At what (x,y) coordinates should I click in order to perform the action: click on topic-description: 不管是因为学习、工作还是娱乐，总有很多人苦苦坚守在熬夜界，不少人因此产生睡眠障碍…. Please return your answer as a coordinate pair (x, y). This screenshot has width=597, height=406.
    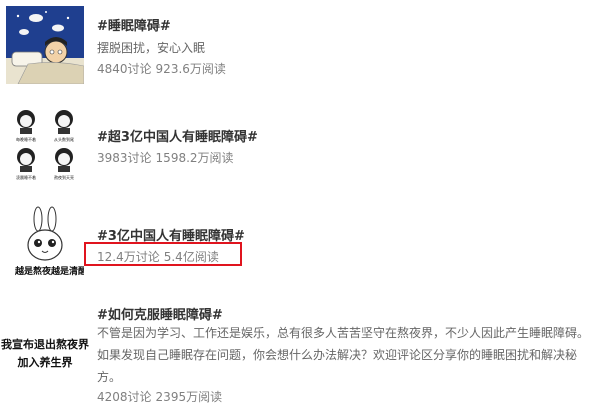
    Looking at the image, I should click on (343, 355).